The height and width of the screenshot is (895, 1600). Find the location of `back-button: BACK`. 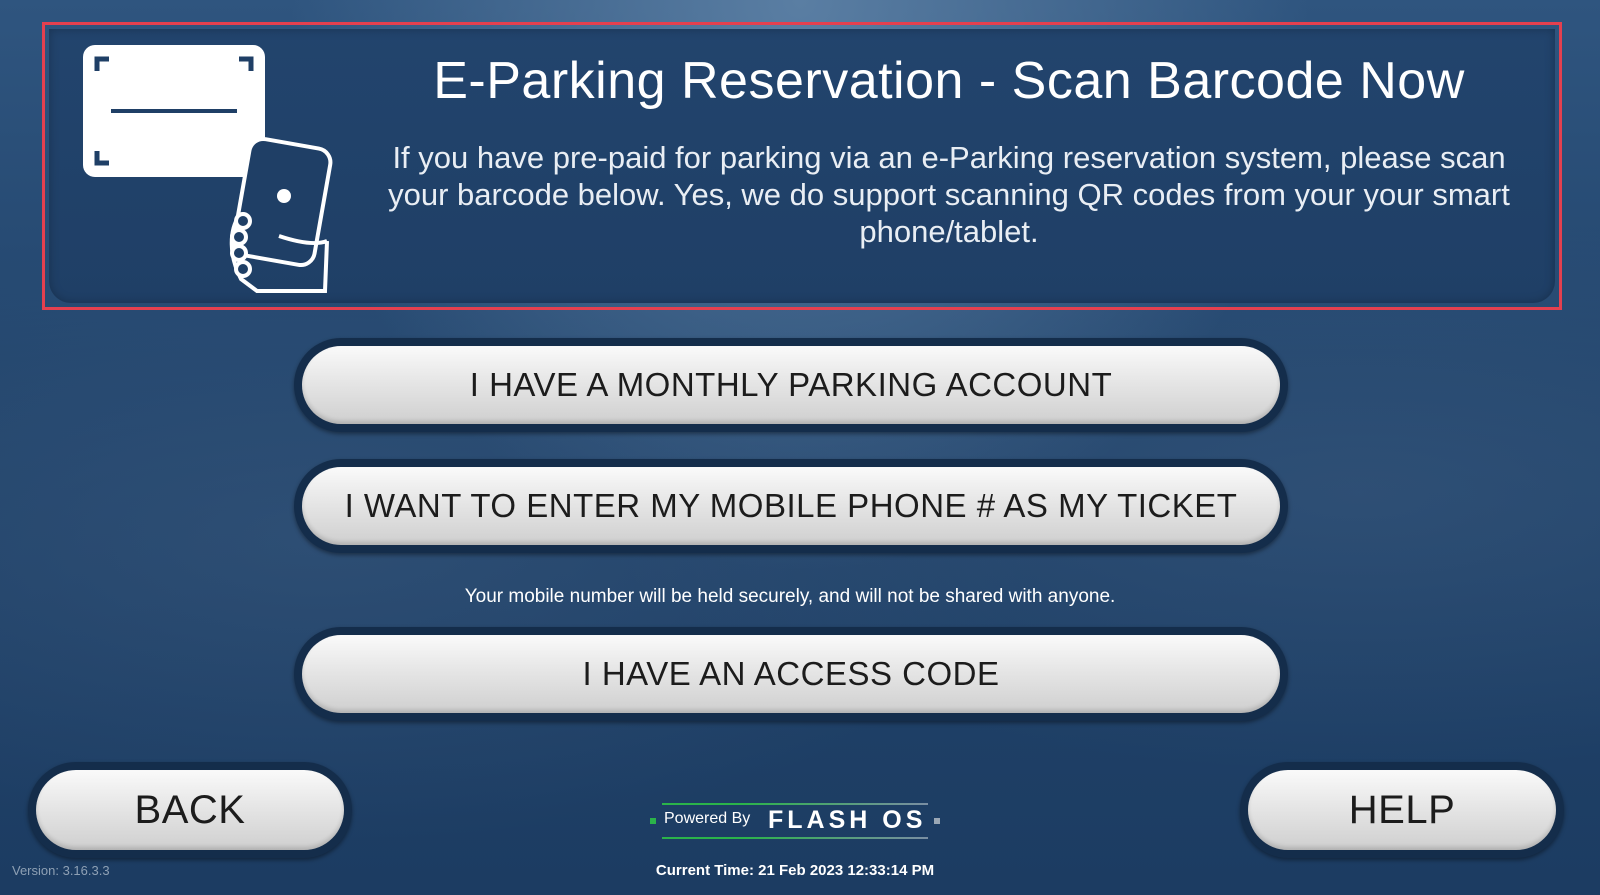

back-button: BACK is located at coordinates (190, 810).